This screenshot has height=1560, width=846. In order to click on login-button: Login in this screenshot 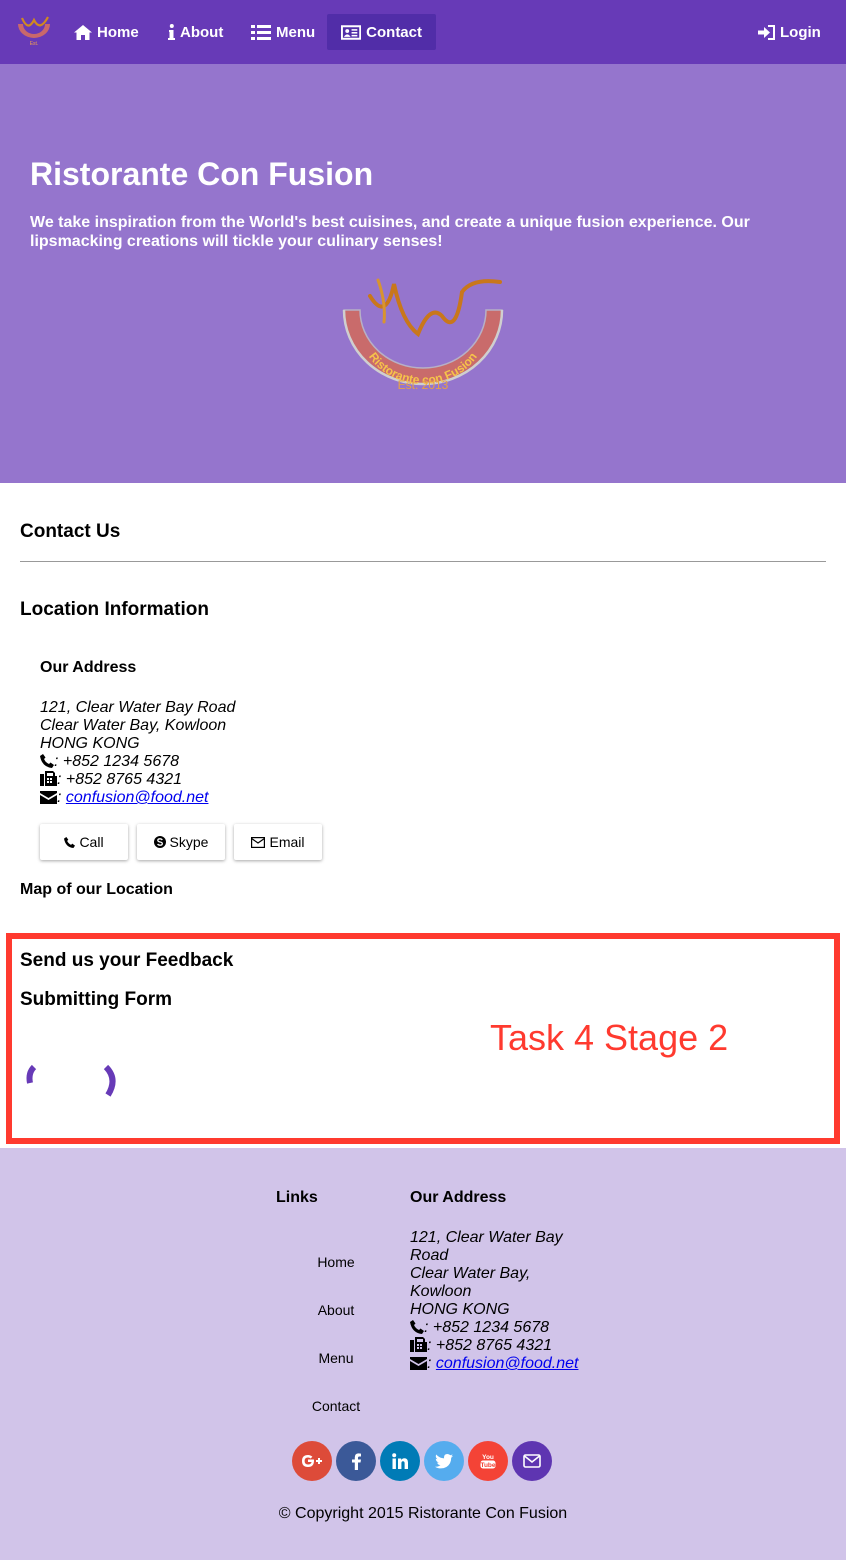, I will do `click(789, 32)`.